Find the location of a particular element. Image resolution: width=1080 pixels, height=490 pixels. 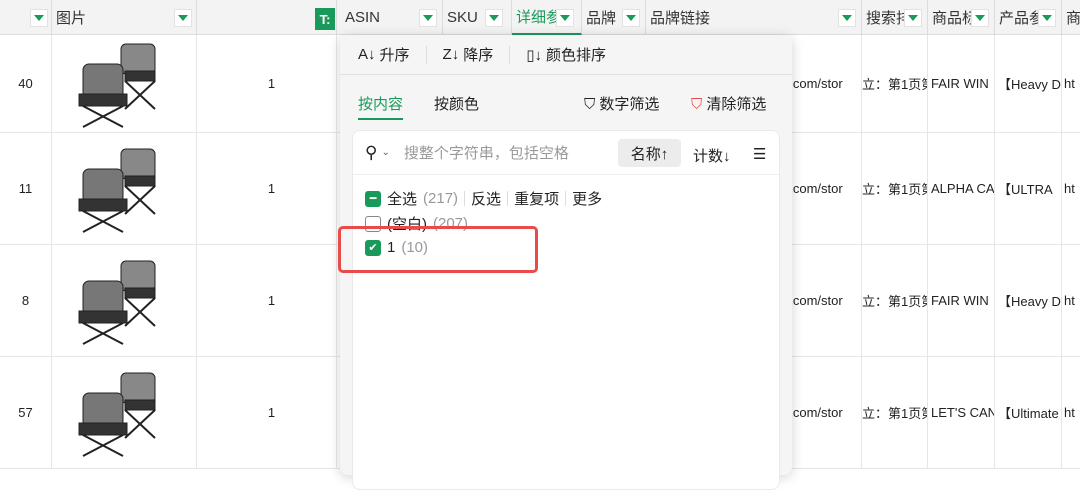

search-icon: ⚲ is located at coordinates (371, 153).